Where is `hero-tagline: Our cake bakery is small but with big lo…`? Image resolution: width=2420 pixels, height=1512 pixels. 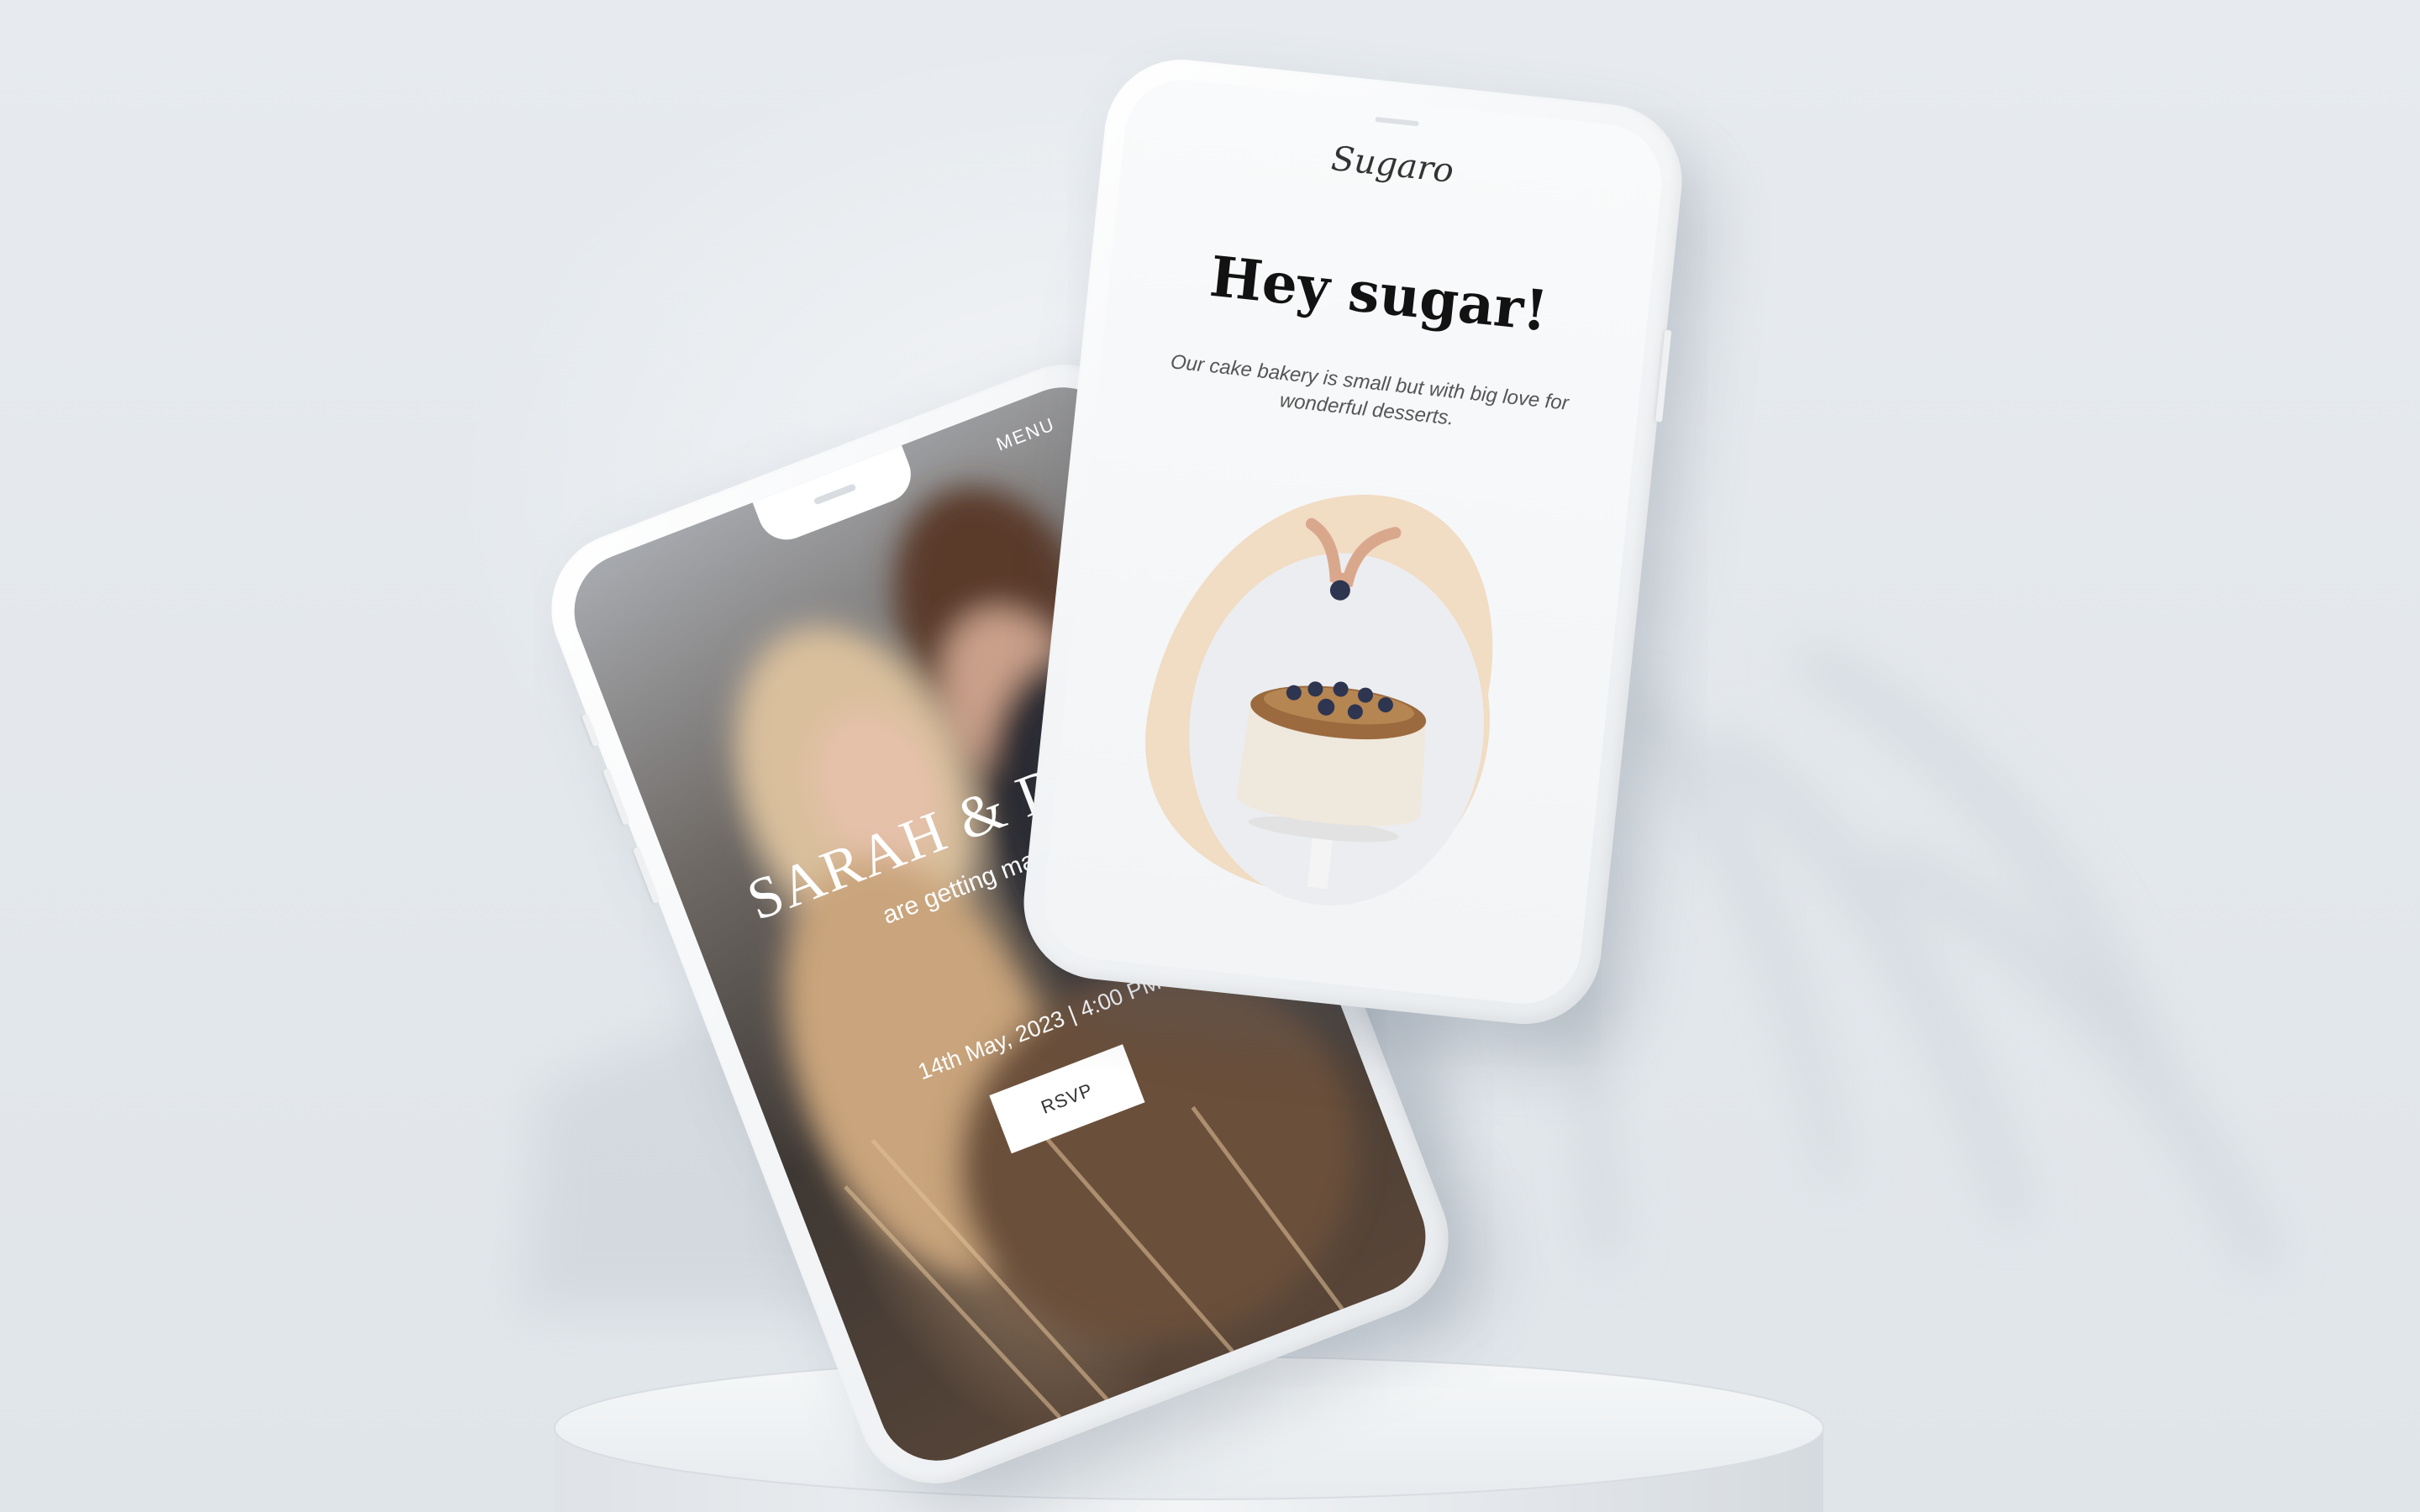 hero-tagline: Our cake bakery is small but with big lo… is located at coordinates (1369, 390).